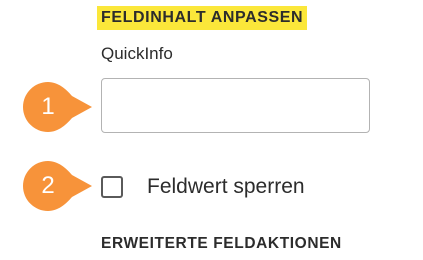  What do you see at coordinates (202, 18) in the screenshot?
I see `section-heading-feldinhalt: FELDINHALT ANPASSEN` at bounding box center [202, 18].